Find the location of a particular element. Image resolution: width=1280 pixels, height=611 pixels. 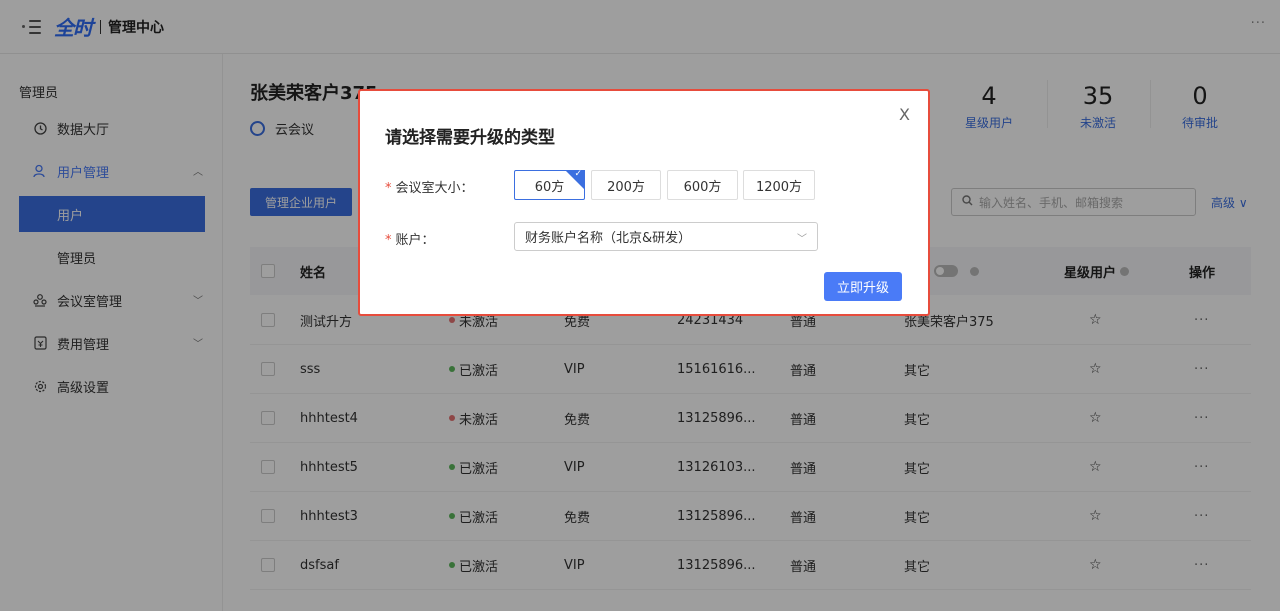

size-option-200: 200方 is located at coordinates (626, 185).